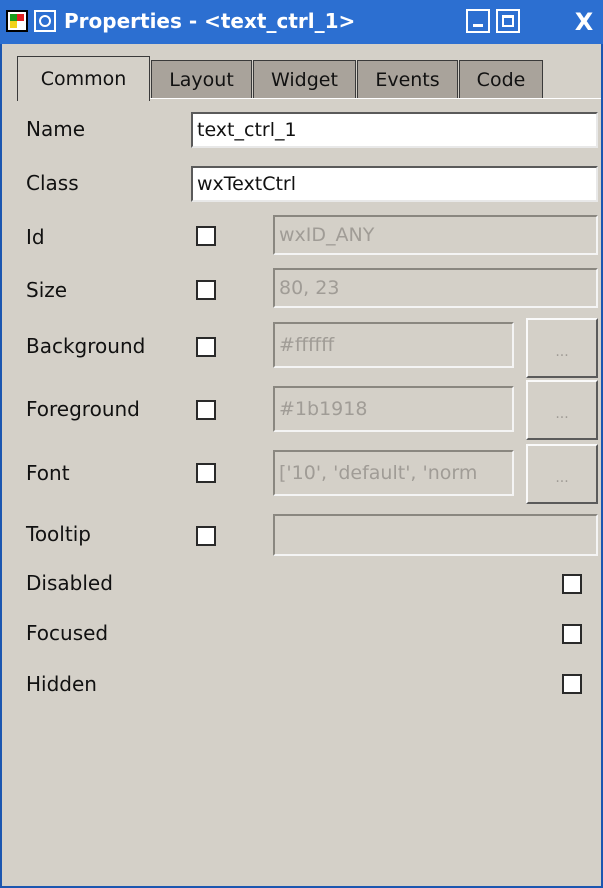 The height and width of the screenshot is (888, 603). What do you see at coordinates (501, 79) in the screenshot?
I see `tab-code: Code` at bounding box center [501, 79].